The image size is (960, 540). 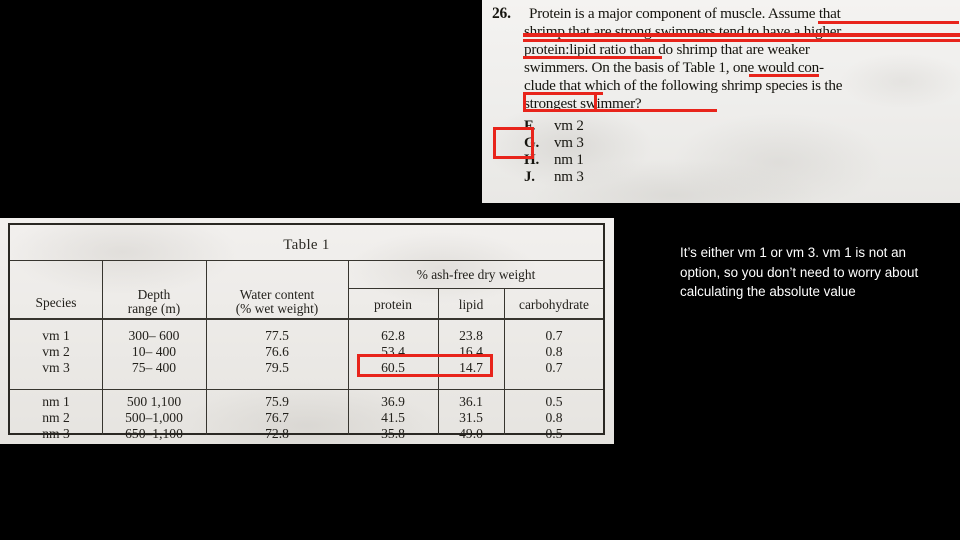 What do you see at coordinates (56, 335) in the screenshot?
I see `cell-species: vm 1` at bounding box center [56, 335].